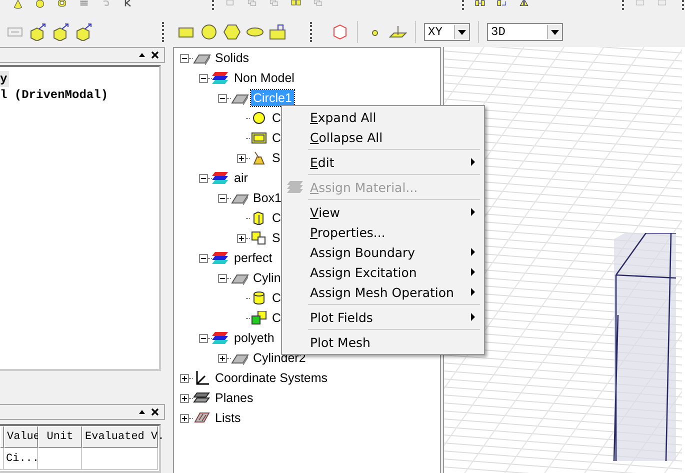  Describe the element at coordinates (383, 117) in the screenshot. I see `menu-item: Expand All` at that location.